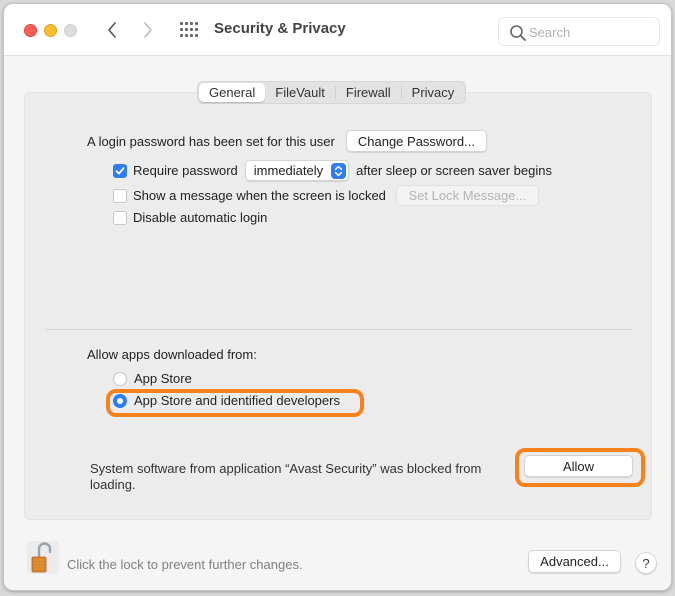  I want to click on unlocked-padlock-icon, so click(41, 557).